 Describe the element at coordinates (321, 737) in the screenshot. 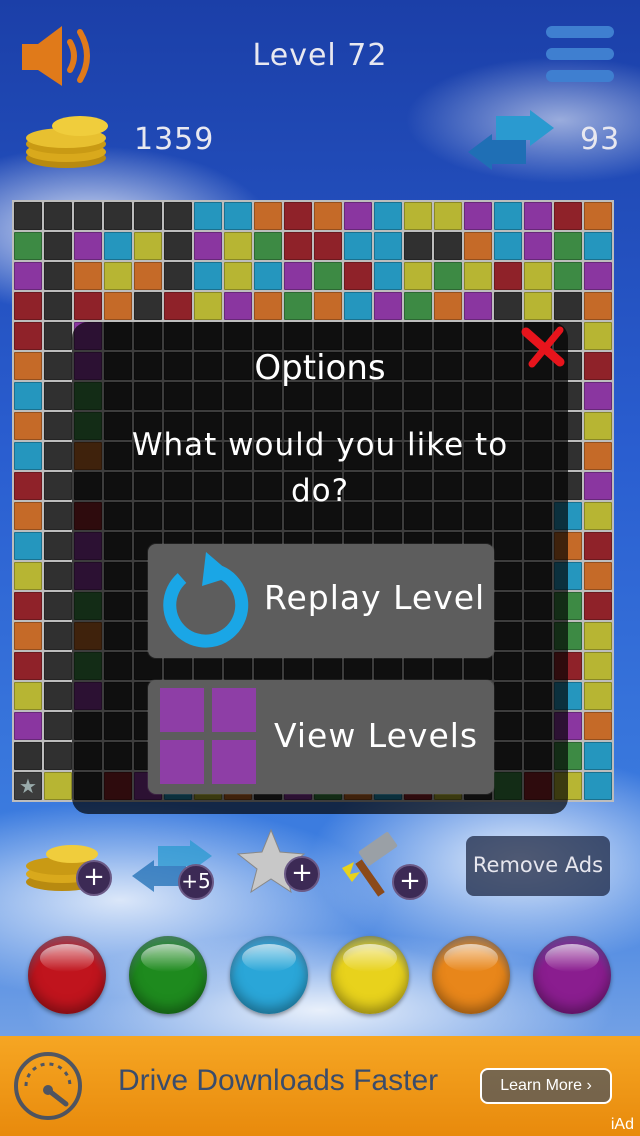

I see `view-levels-button: View Levels` at that location.